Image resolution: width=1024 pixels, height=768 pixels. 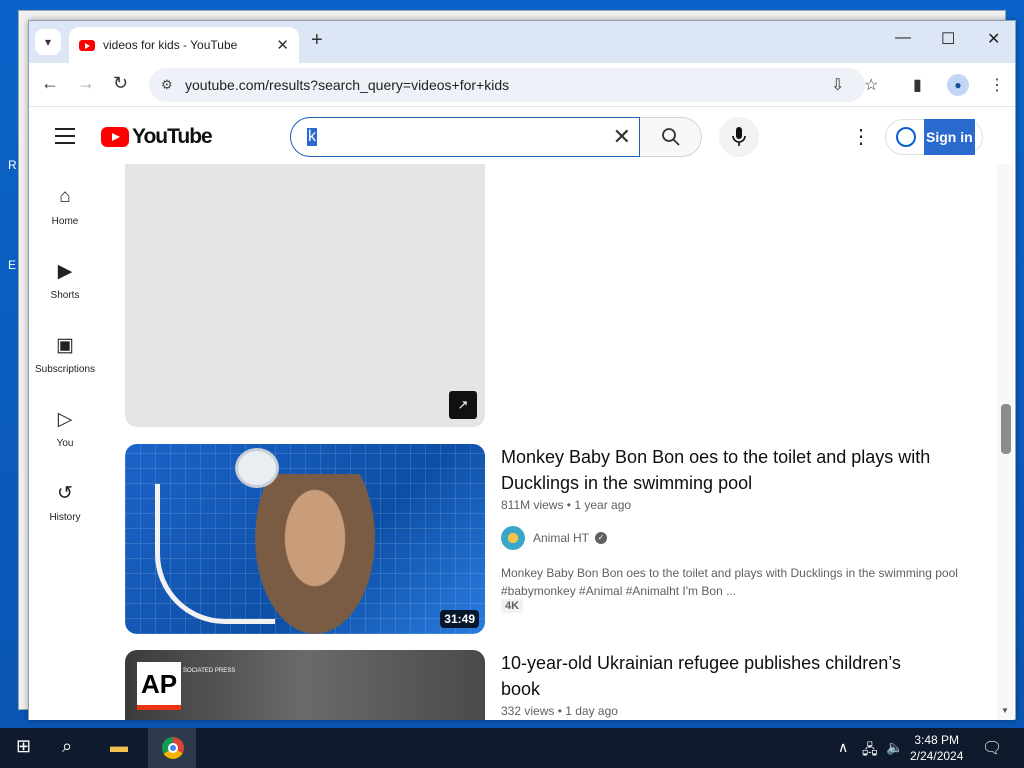 What do you see at coordinates (993, 39) in the screenshot?
I see `close-window-button: ✕` at bounding box center [993, 39].